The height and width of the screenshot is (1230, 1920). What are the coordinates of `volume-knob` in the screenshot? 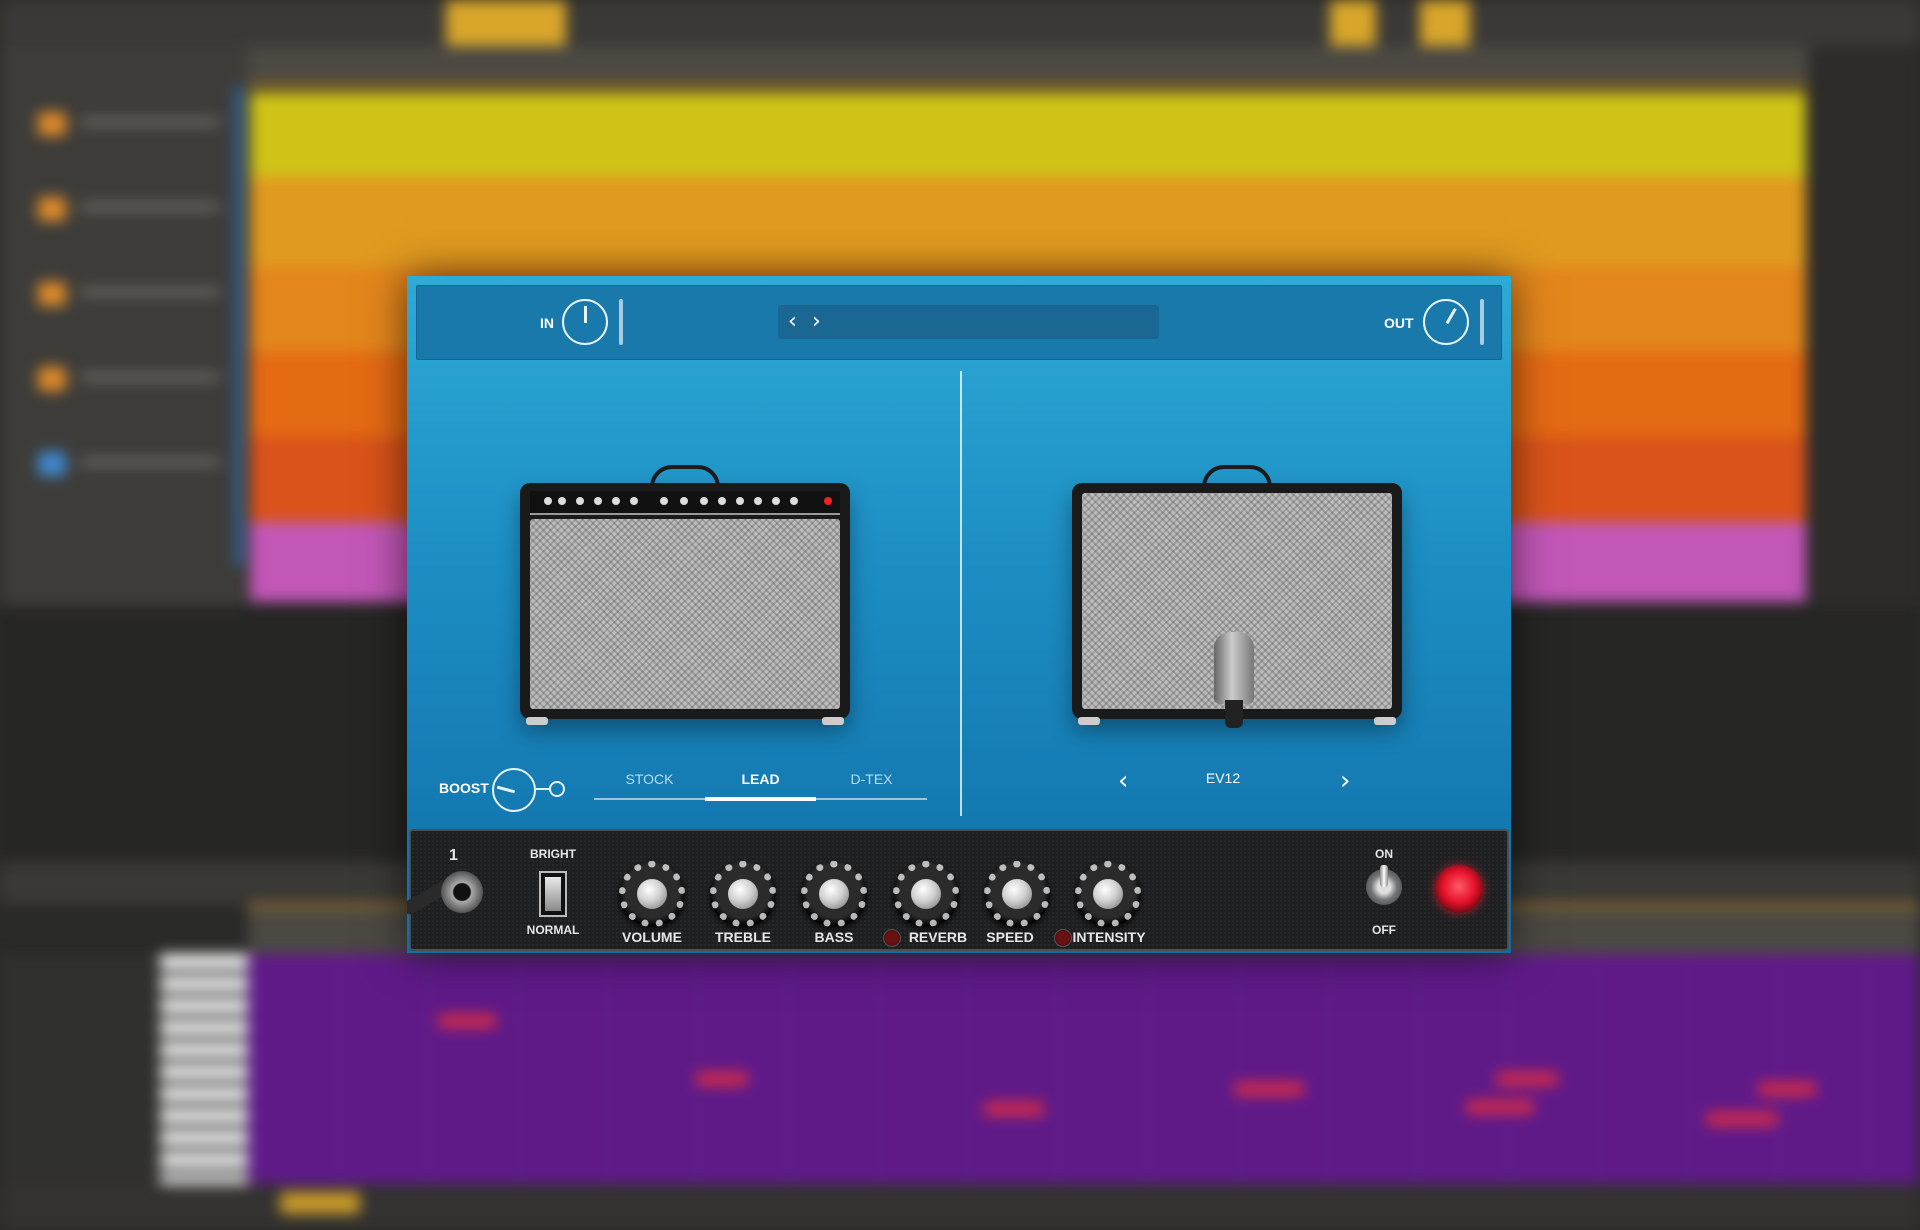 It's located at (652, 894).